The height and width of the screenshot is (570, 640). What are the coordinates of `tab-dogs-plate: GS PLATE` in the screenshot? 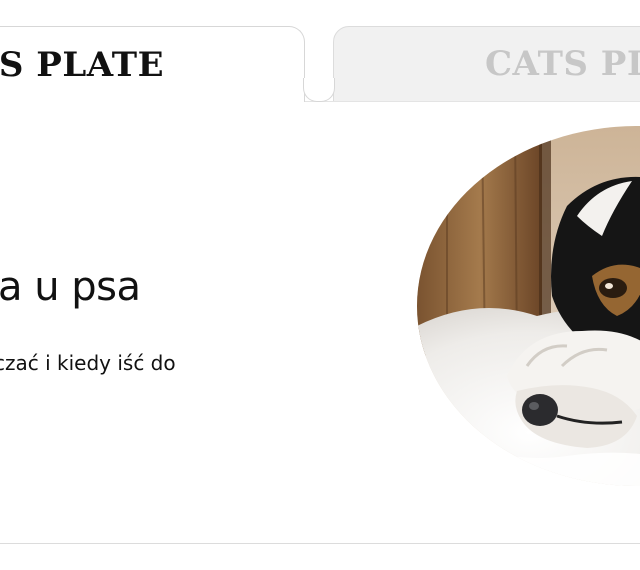 It's located at (152, 64).